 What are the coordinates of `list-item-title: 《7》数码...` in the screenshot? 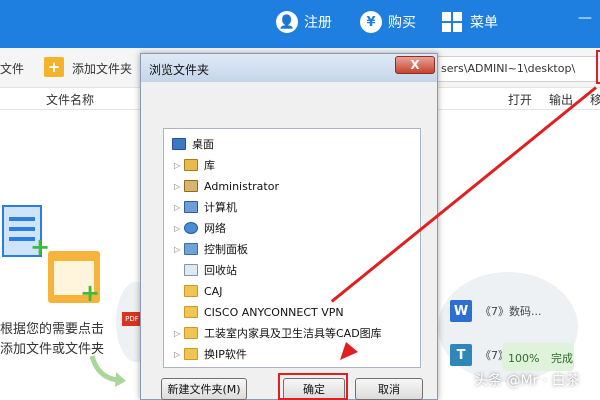 It's located at (511, 311).